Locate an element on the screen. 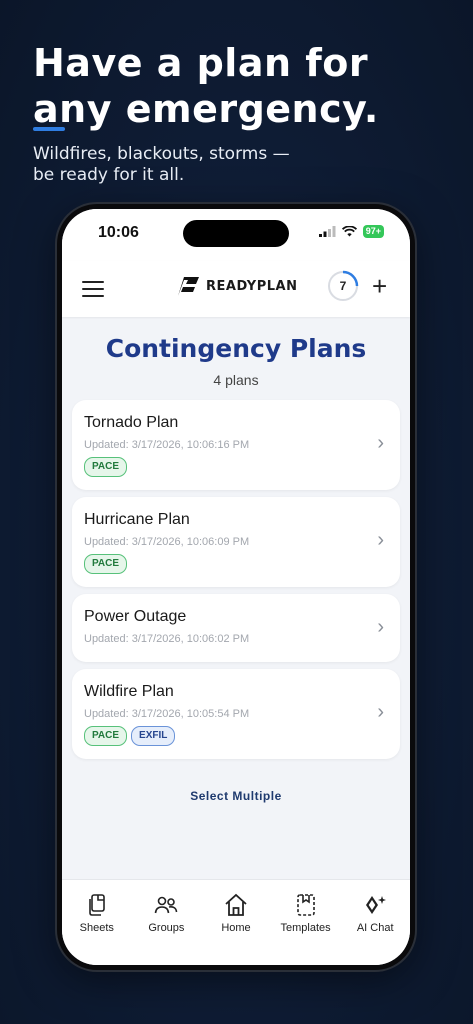 The width and height of the screenshot is (473, 1024). tab-templates: Templates is located at coordinates (306, 928).